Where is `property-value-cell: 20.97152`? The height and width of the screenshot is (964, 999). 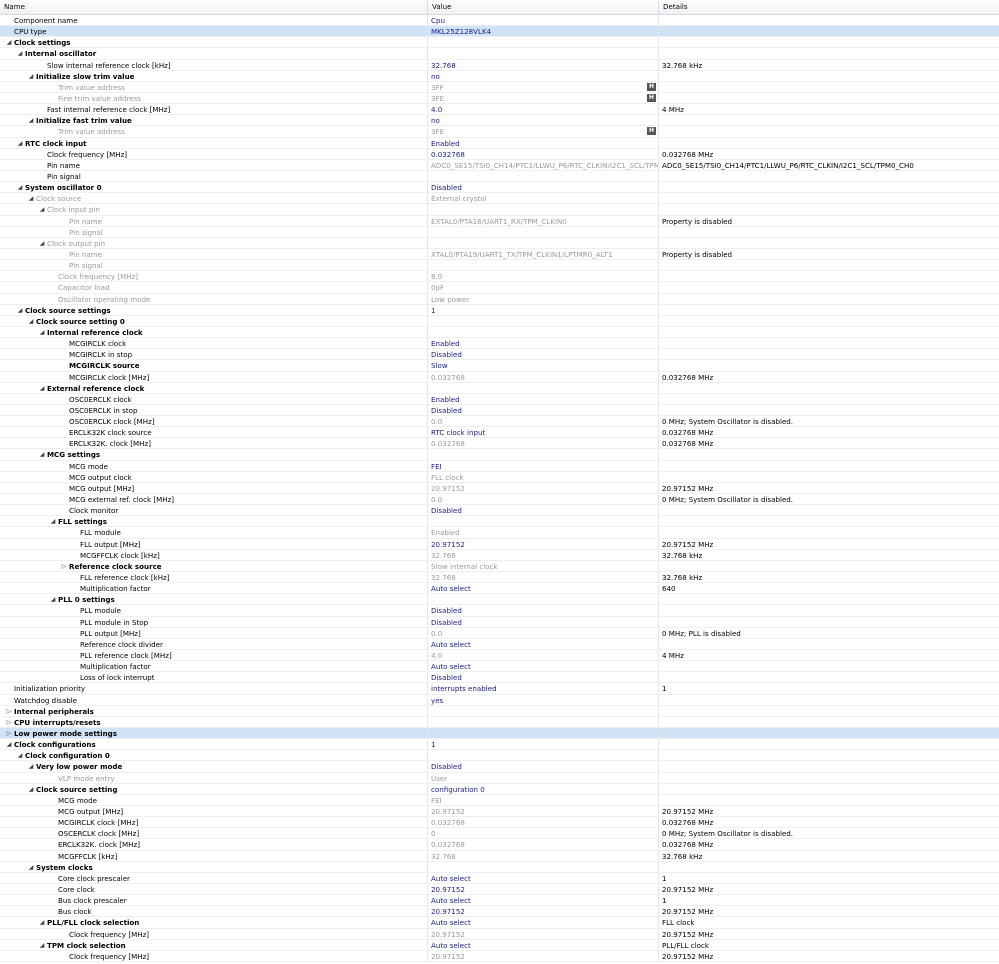
property-value-cell: 20.97152 is located at coordinates (543, 543).